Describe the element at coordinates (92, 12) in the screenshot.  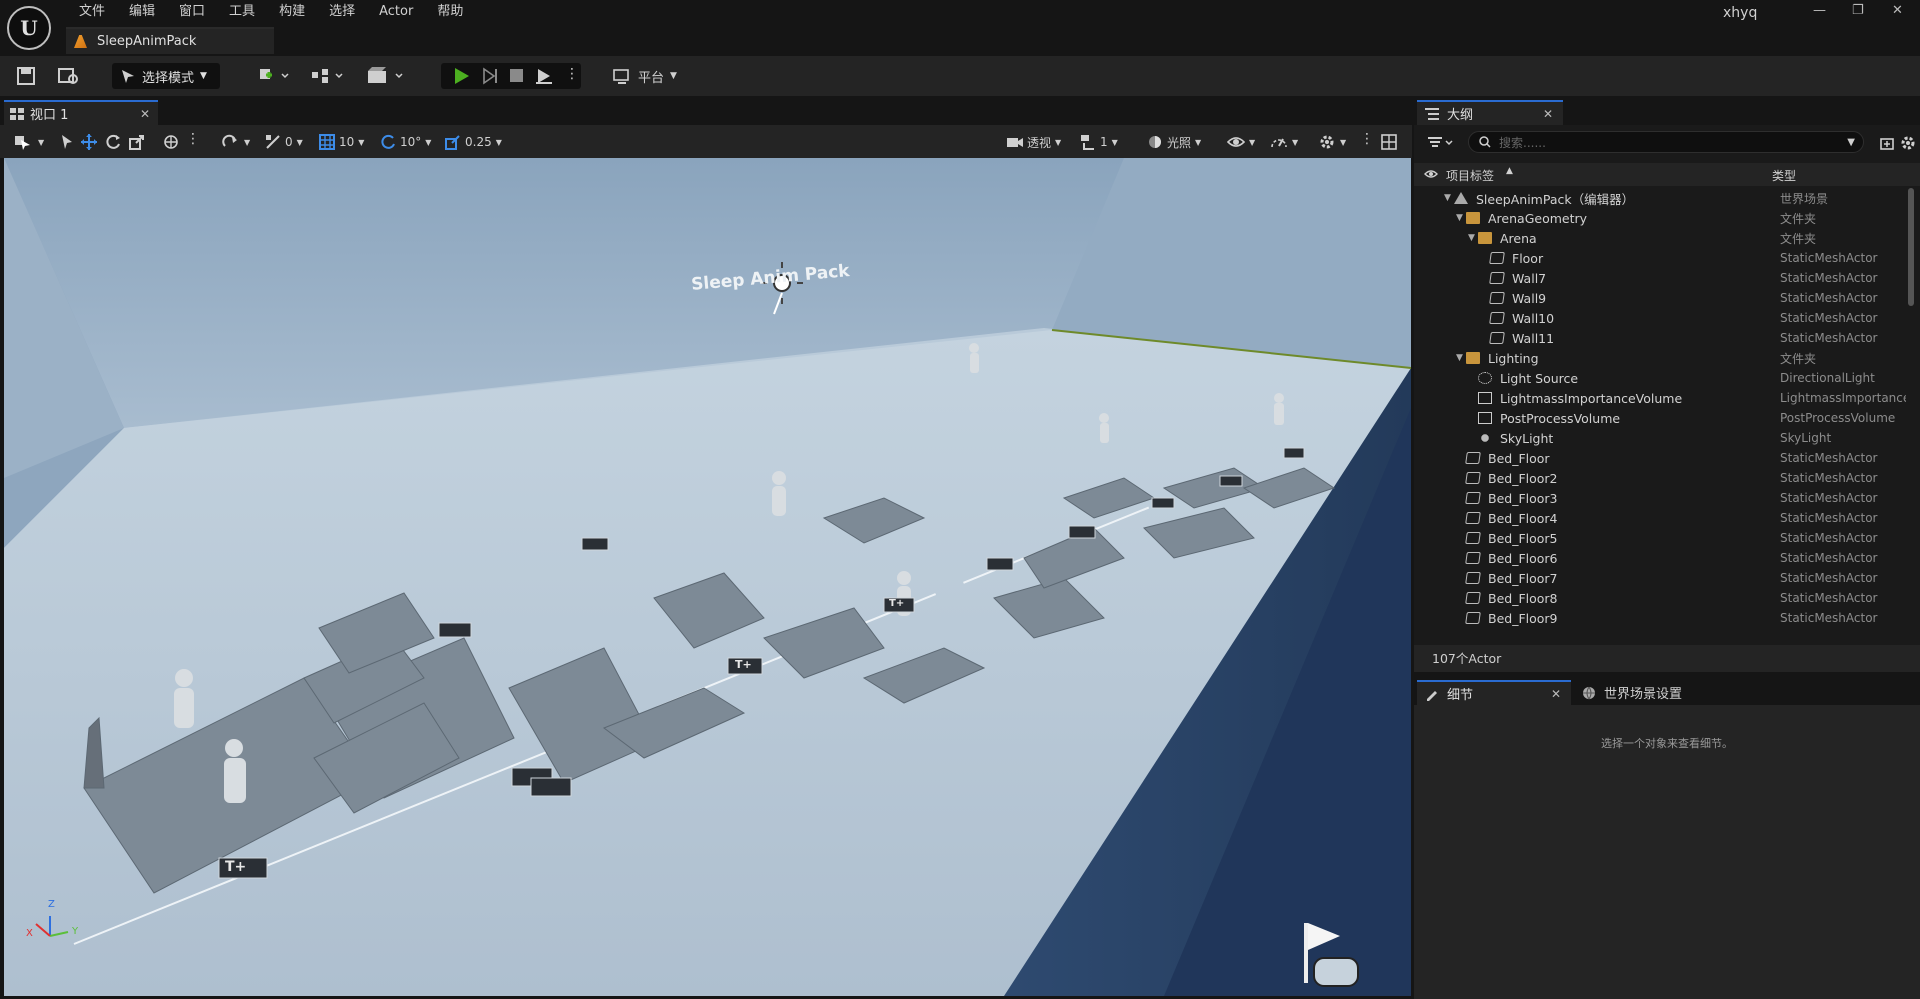
I see `menu-file: 文件` at that location.